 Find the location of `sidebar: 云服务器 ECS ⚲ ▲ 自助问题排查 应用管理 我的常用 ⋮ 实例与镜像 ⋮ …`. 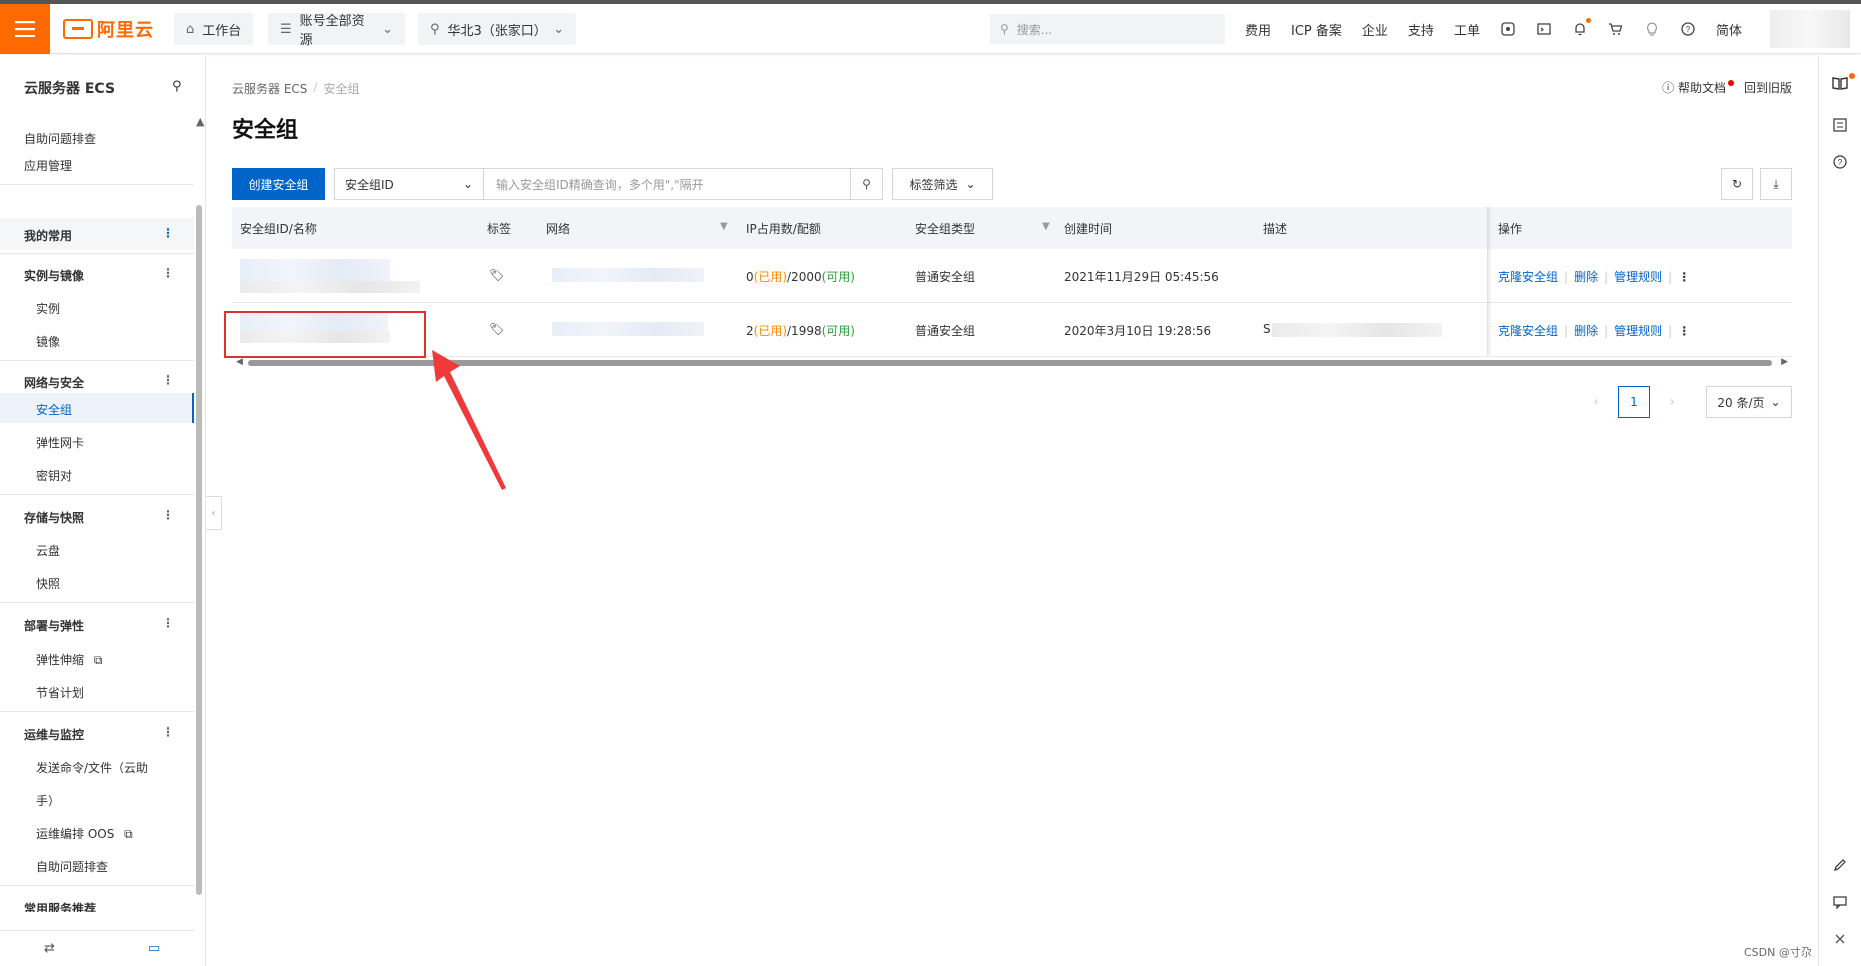

sidebar: 云服务器 ECS ⚲ ▲ 自助问题排查 应用管理 我的常用 ⋮ 实例与镜像 ⋮ … is located at coordinates (103, 510).